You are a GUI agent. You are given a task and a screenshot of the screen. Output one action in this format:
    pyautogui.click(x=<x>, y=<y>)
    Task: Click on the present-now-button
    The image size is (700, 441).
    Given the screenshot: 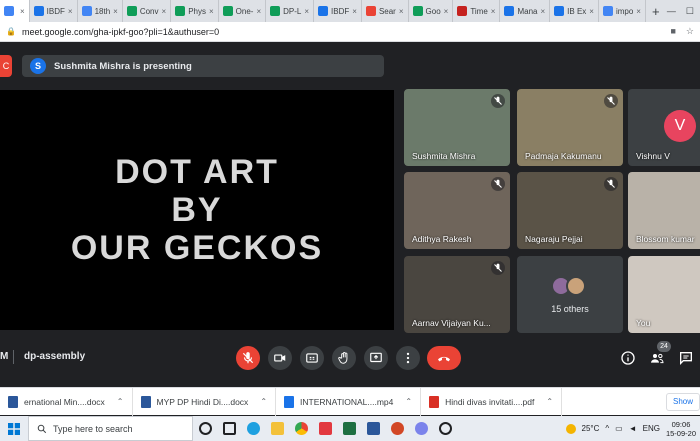 What is the action you would take?
    pyautogui.click(x=376, y=358)
    